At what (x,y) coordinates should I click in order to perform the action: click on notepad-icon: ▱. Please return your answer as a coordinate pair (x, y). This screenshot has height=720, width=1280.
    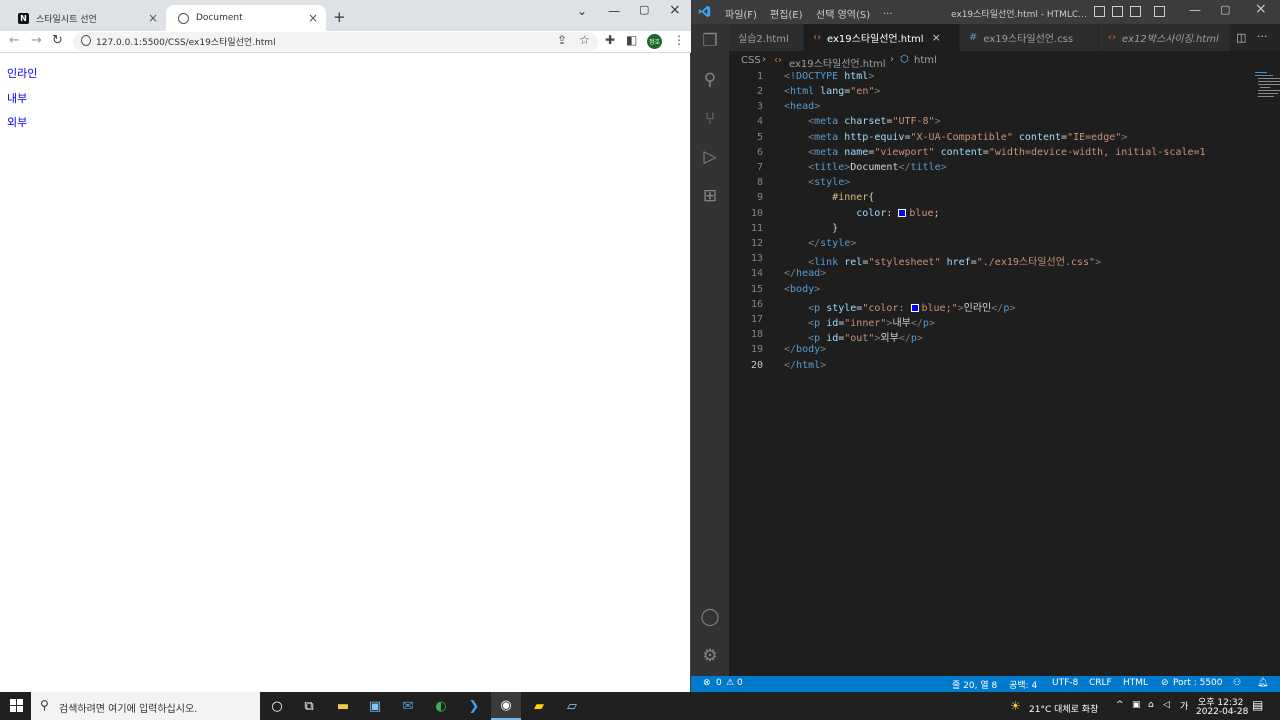
    Looking at the image, I should click on (572, 706).